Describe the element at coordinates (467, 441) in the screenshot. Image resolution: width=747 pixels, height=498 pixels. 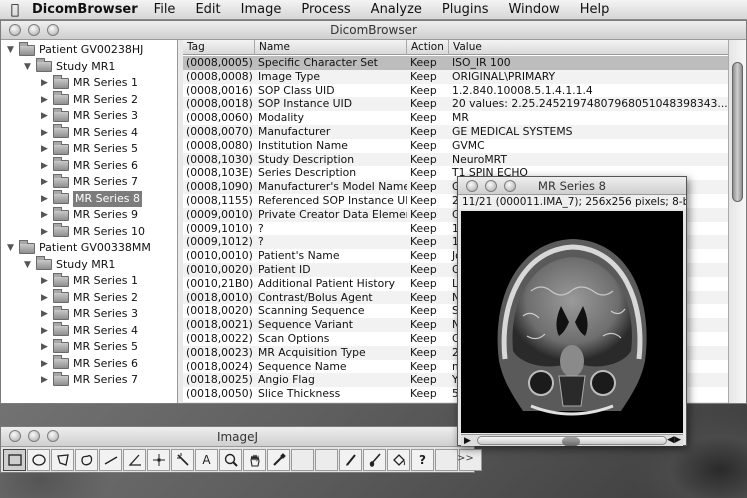
I see `play-animation-icon: ▶` at that location.